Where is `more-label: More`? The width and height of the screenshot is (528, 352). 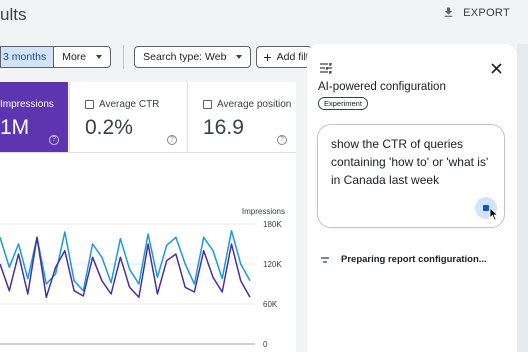
more-label: More is located at coordinates (74, 57).